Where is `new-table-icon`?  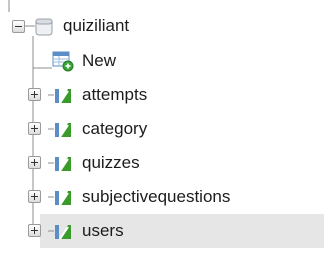 new-table-icon is located at coordinates (63, 61).